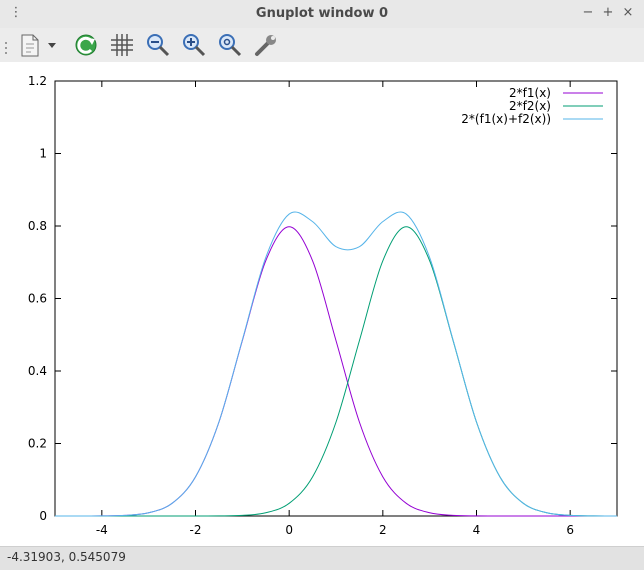 Image resolution: width=644 pixels, height=570 pixels. What do you see at coordinates (608, 13) in the screenshot?
I see `maximize-button: +` at bounding box center [608, 13].